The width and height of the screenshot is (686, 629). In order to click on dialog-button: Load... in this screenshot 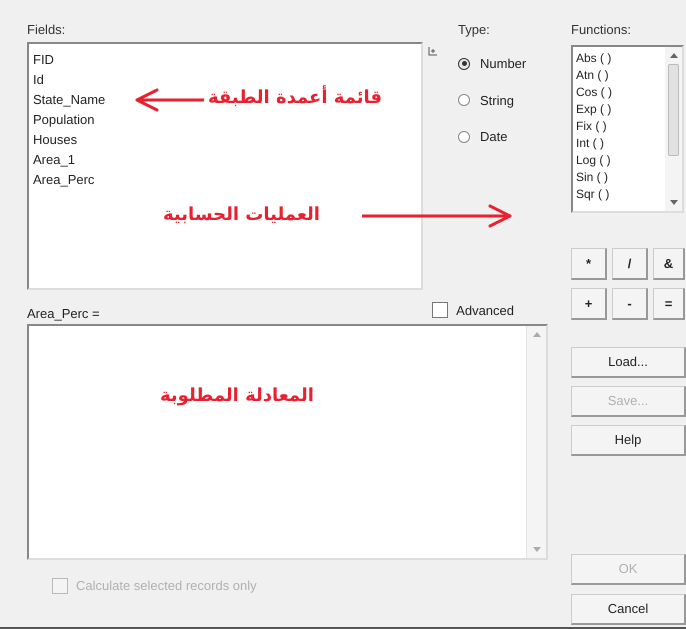, I will do `click(628, 362)`.